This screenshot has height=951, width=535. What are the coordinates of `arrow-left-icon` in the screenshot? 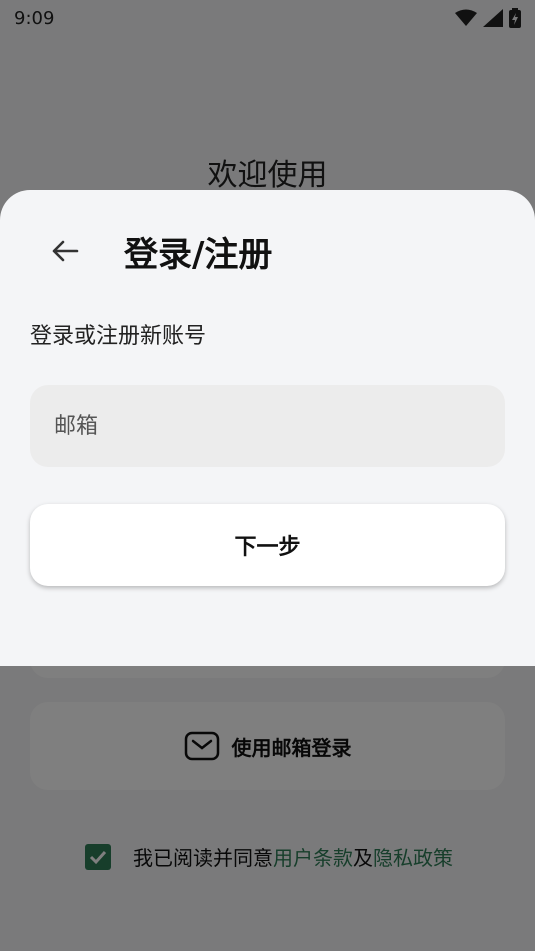 It's located at (65, 251).